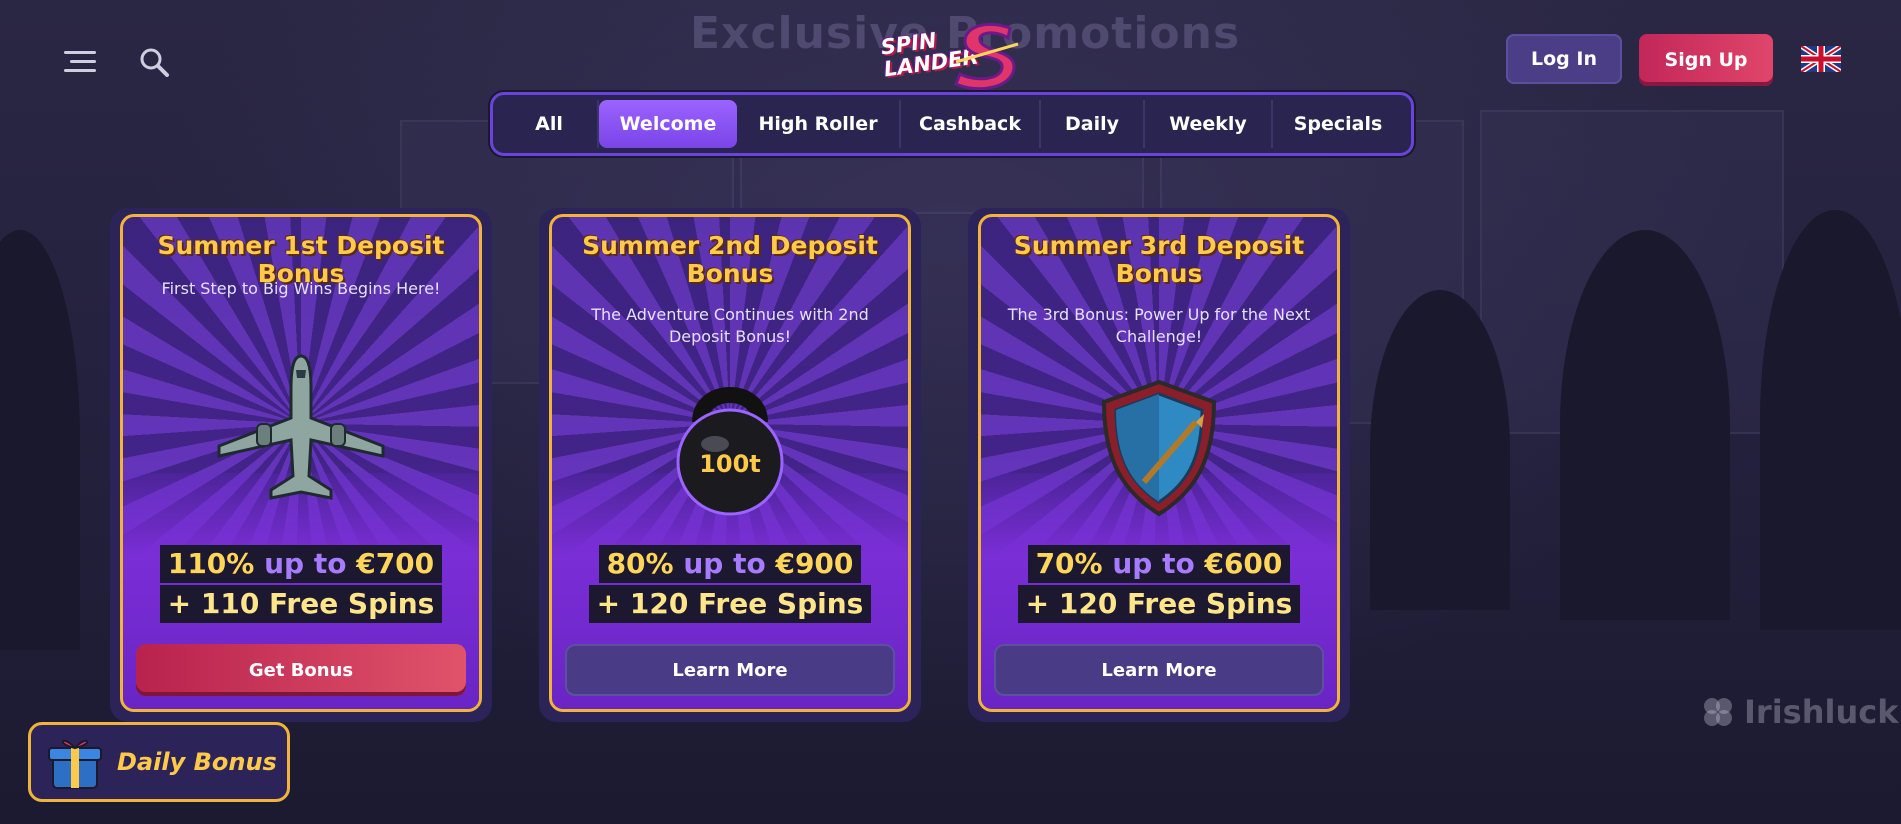  What do you see at coordinates (952, 60) in the screenshot?
I see `brand-logo: SPIN LANDER` at bounding box center [952, 60].